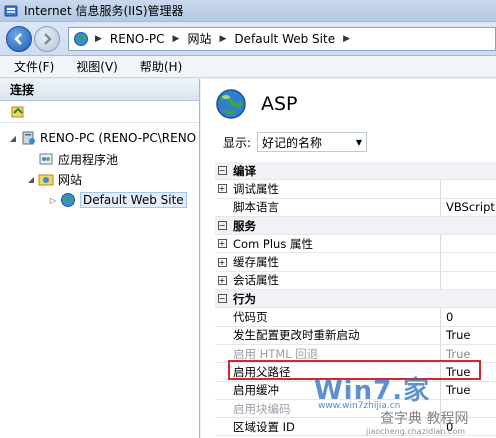 The height and width of the screenshot is (438, 496). I want to click on grid-property-name: 区域设置 ID, so click(264, 426).